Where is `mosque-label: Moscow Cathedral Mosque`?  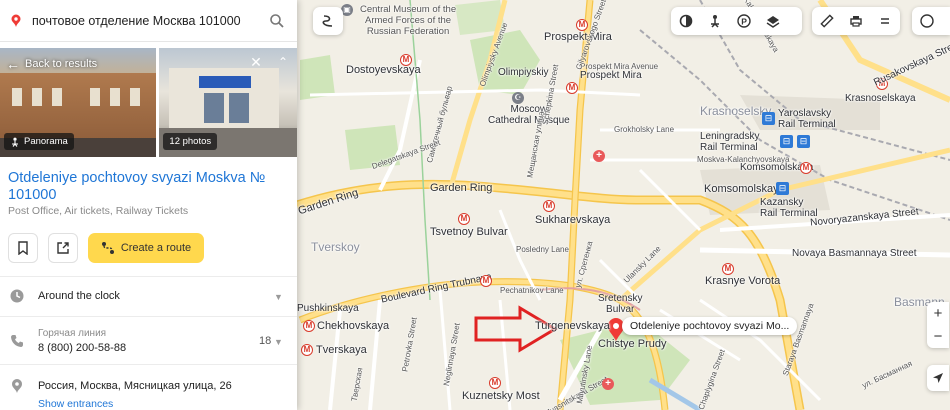 mosque-label: Moscow Cathedral Mosque is located at coordinates (529, 115).